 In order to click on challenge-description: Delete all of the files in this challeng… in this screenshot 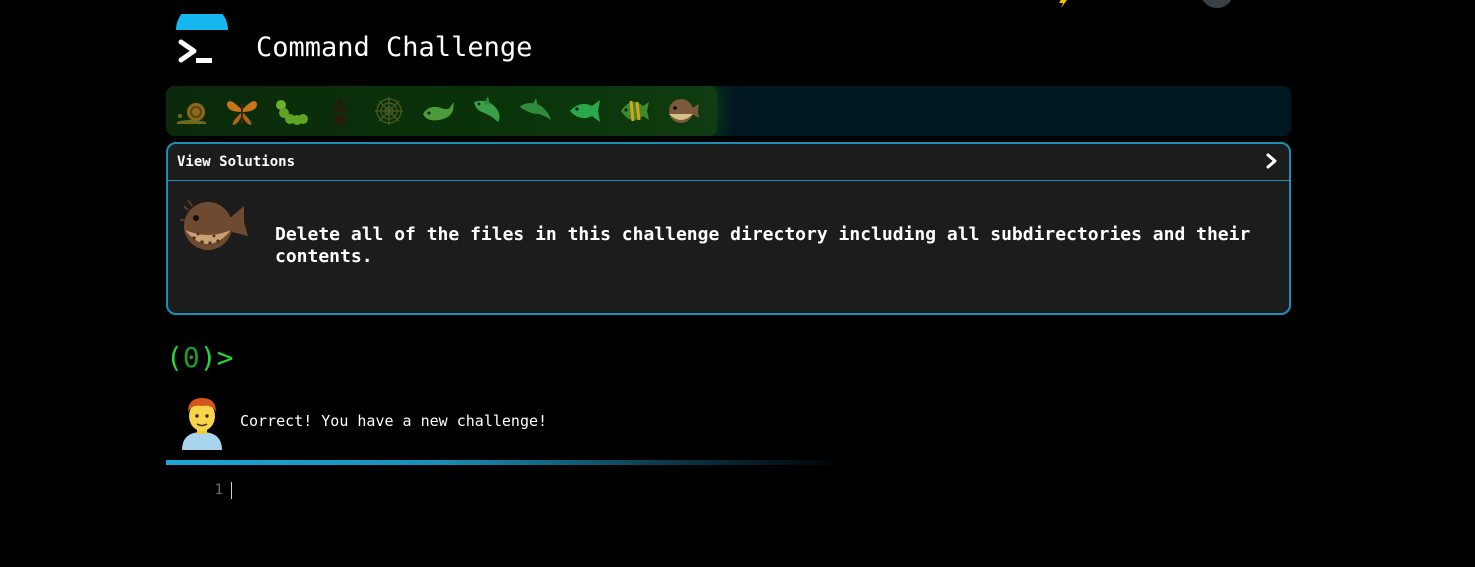, I will do `click(763, 245)`.